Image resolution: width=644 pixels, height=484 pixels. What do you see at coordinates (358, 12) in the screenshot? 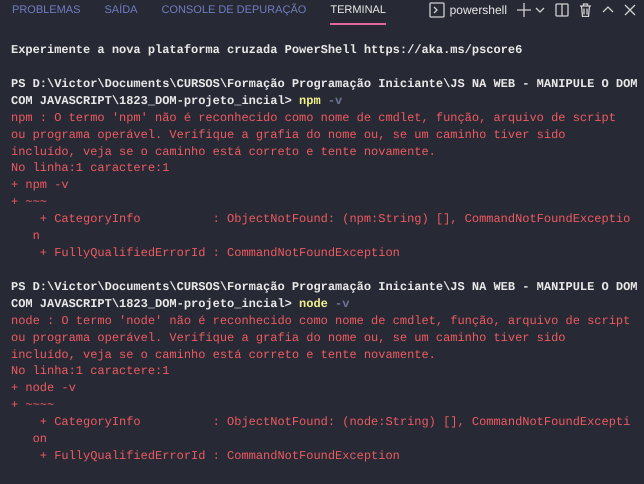
I see `panel-tab: TERMINAL` at bounding box center [358, 12].